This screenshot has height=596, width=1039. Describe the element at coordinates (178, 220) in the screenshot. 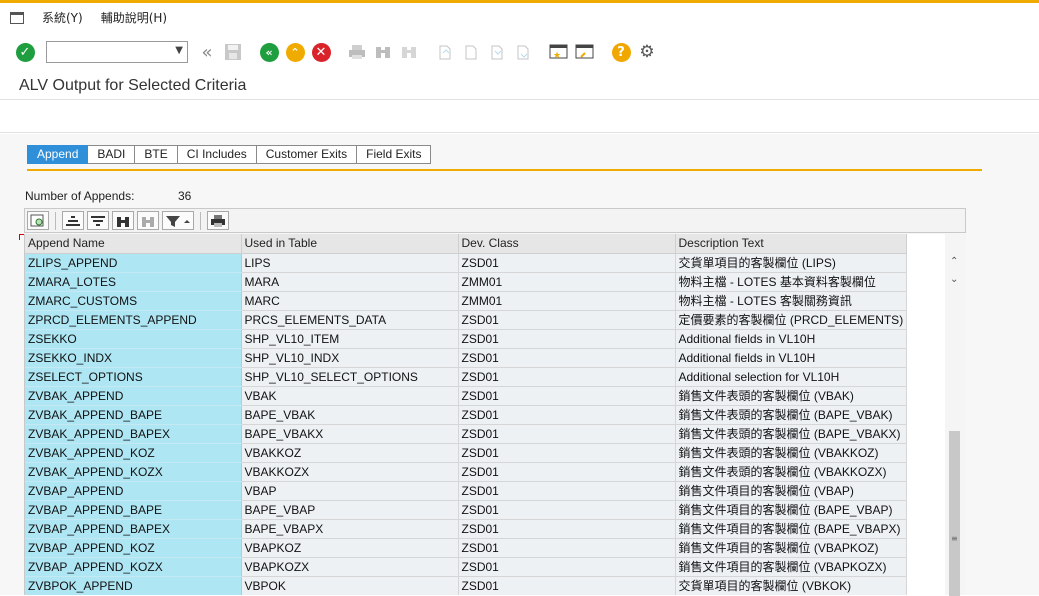

I see `filter-icon` at that location.